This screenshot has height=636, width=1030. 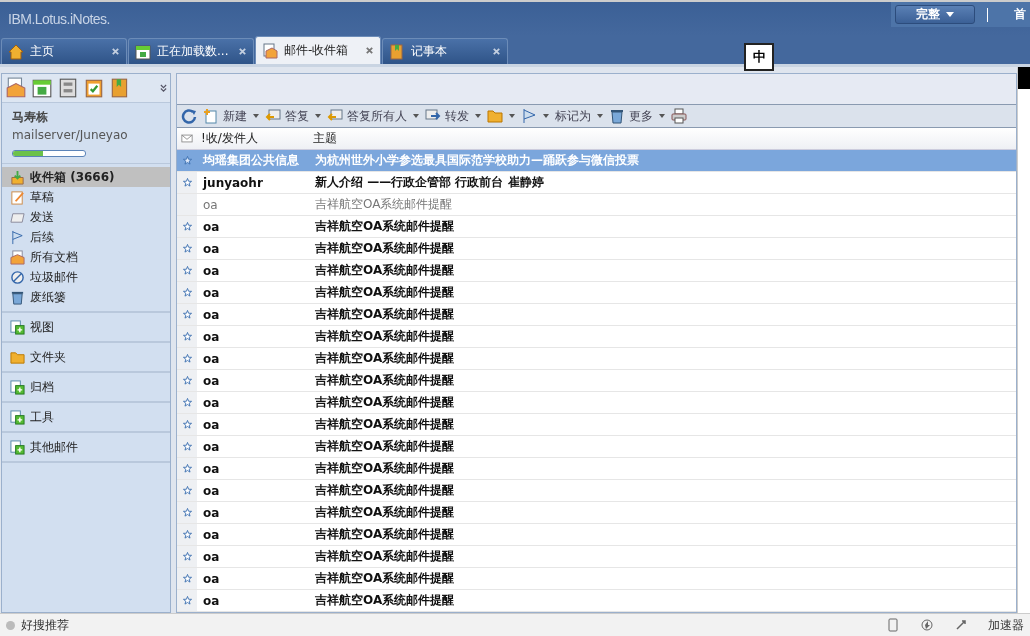 What do you see at coordinates (369, 50) in the screenshot?
I see `close-icon` at bounding box center [369, 50].